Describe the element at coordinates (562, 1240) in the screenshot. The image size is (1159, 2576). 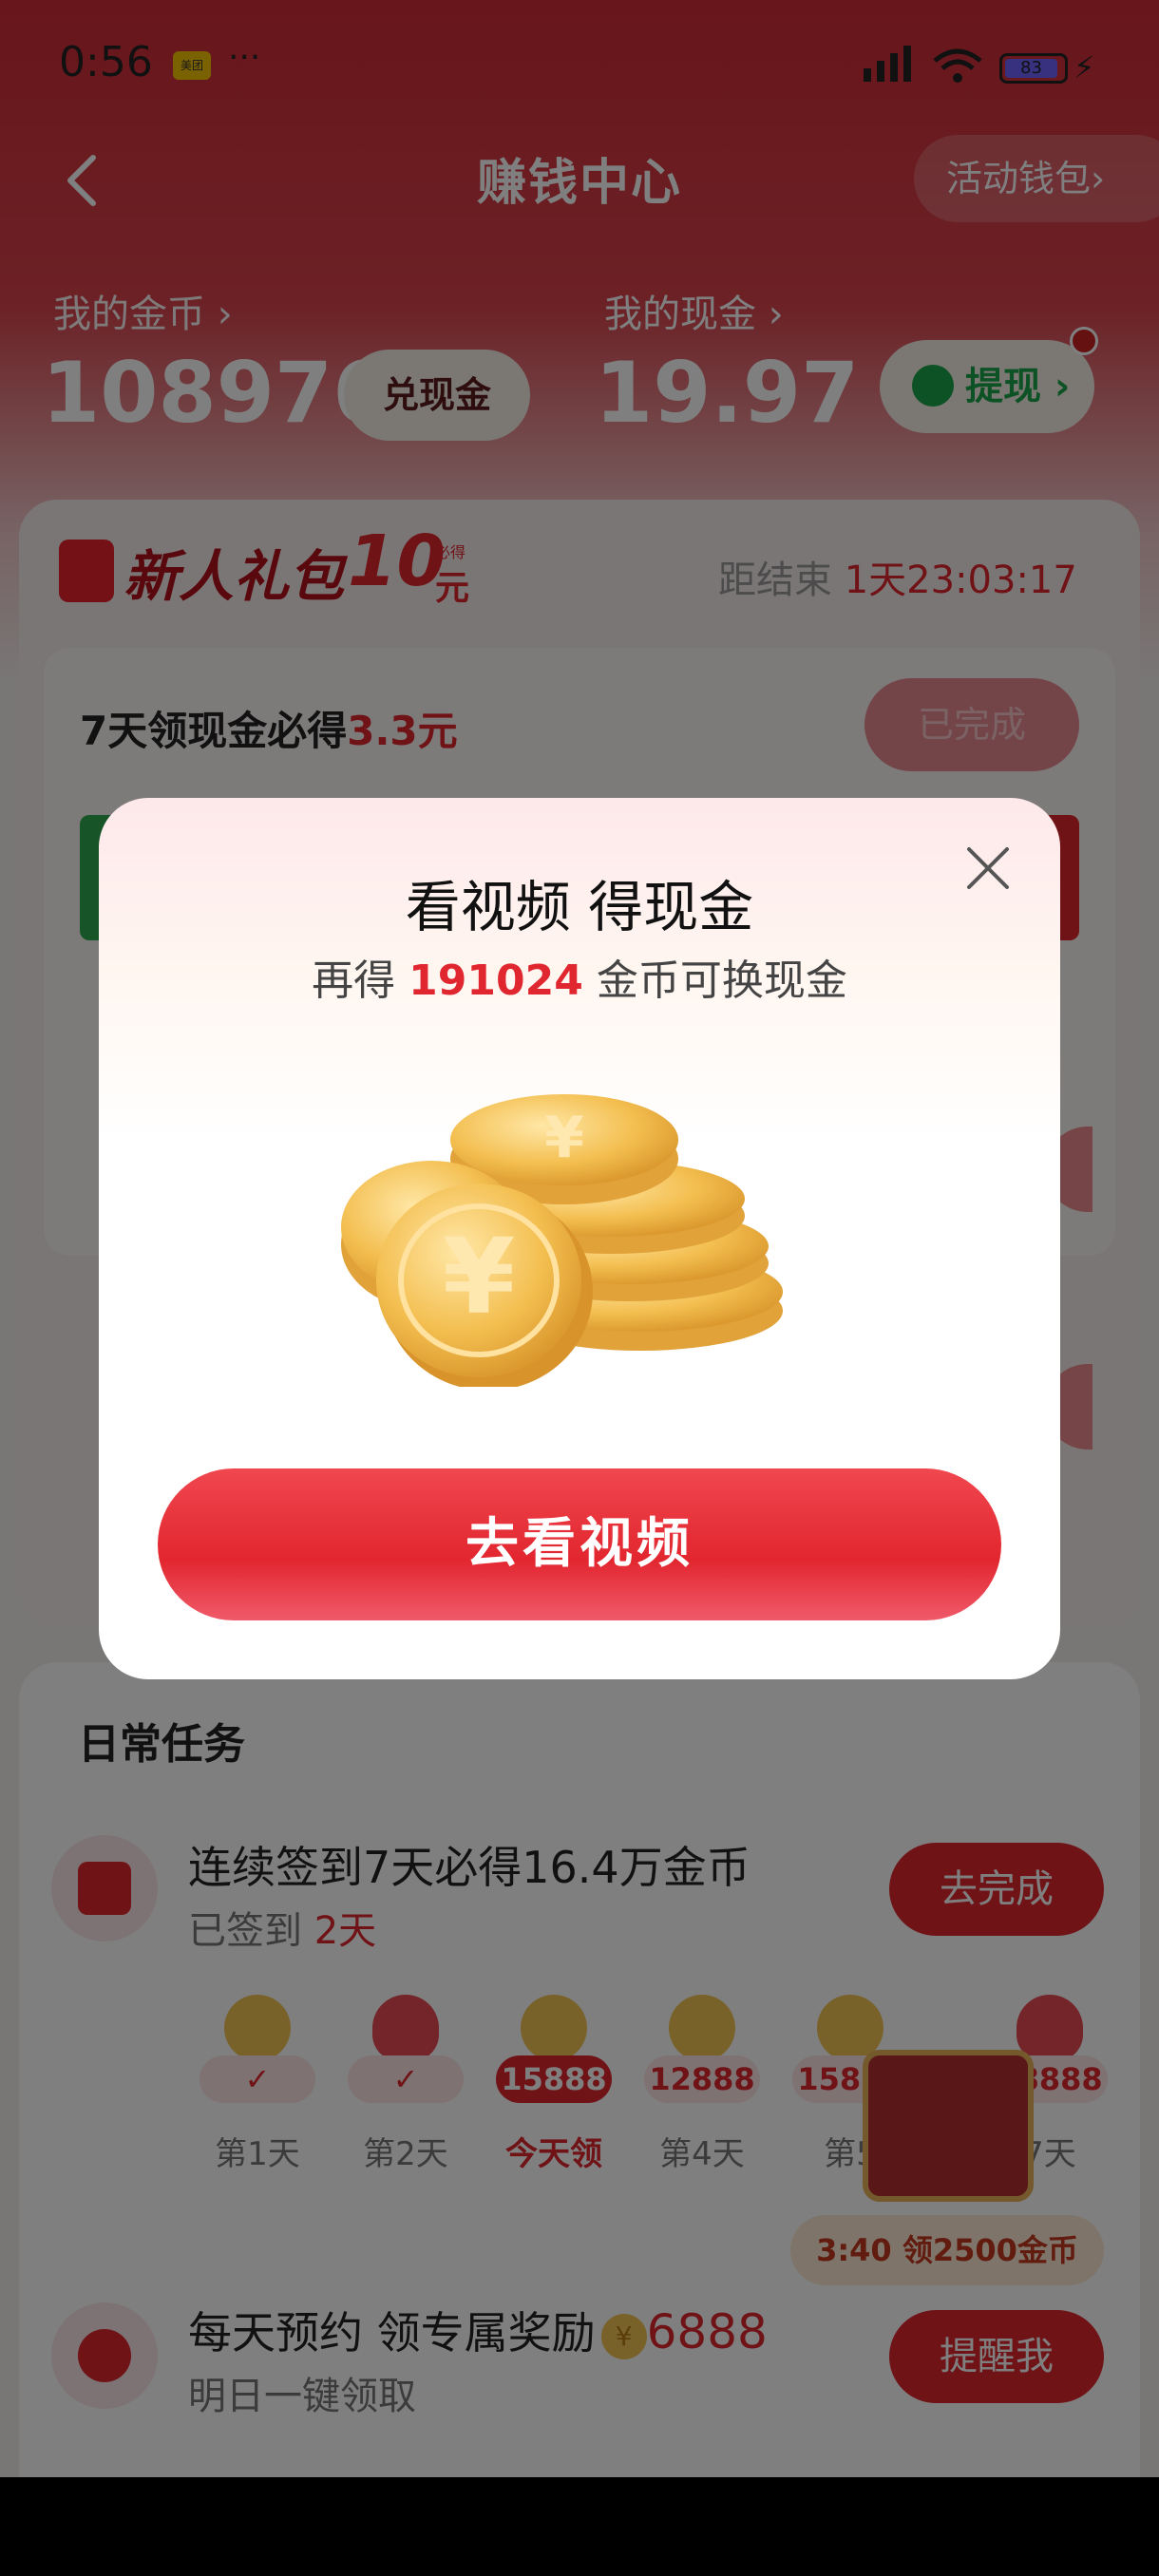
I see `coin-stack-icon: ¥ ¥` at that location.